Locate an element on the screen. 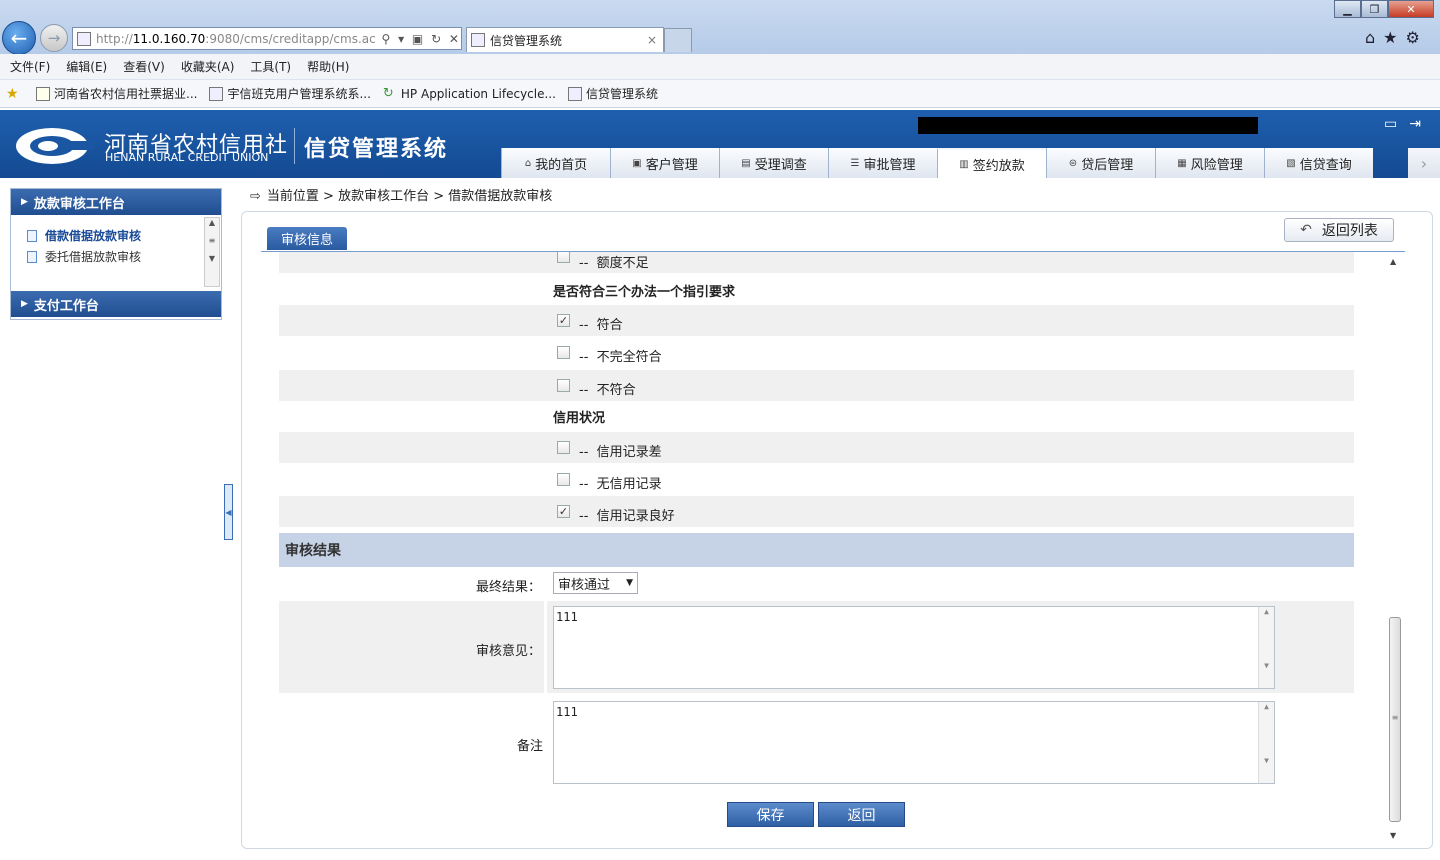  location-arrow-icon: ⇨ is located at coordinates (255, 196).